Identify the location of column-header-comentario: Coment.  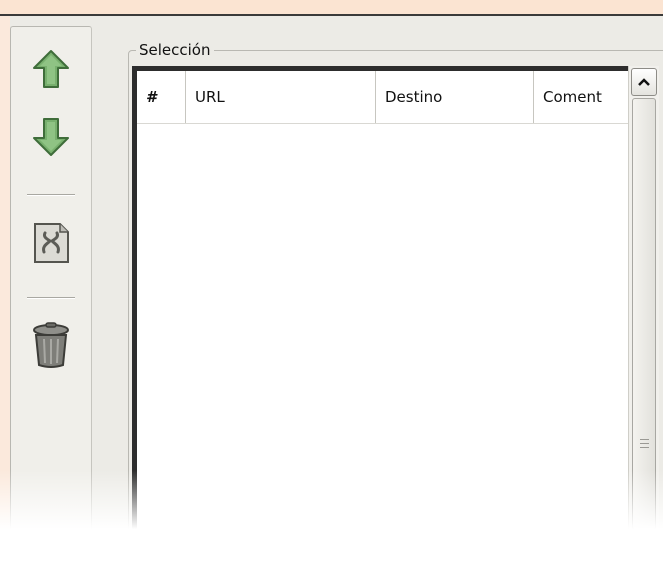
(582, 97).